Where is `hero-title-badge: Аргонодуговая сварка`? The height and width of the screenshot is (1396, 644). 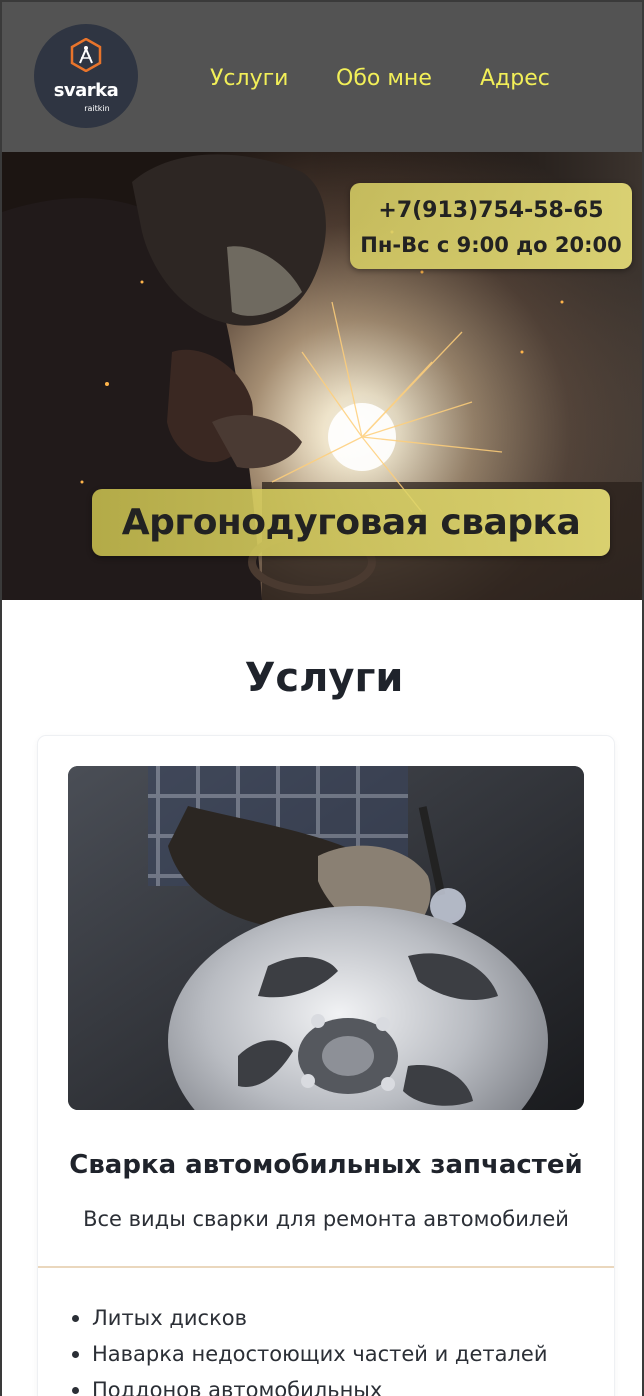 hero-title-badge: Аргонодуговая сварка is located at coordinates (351, 522).